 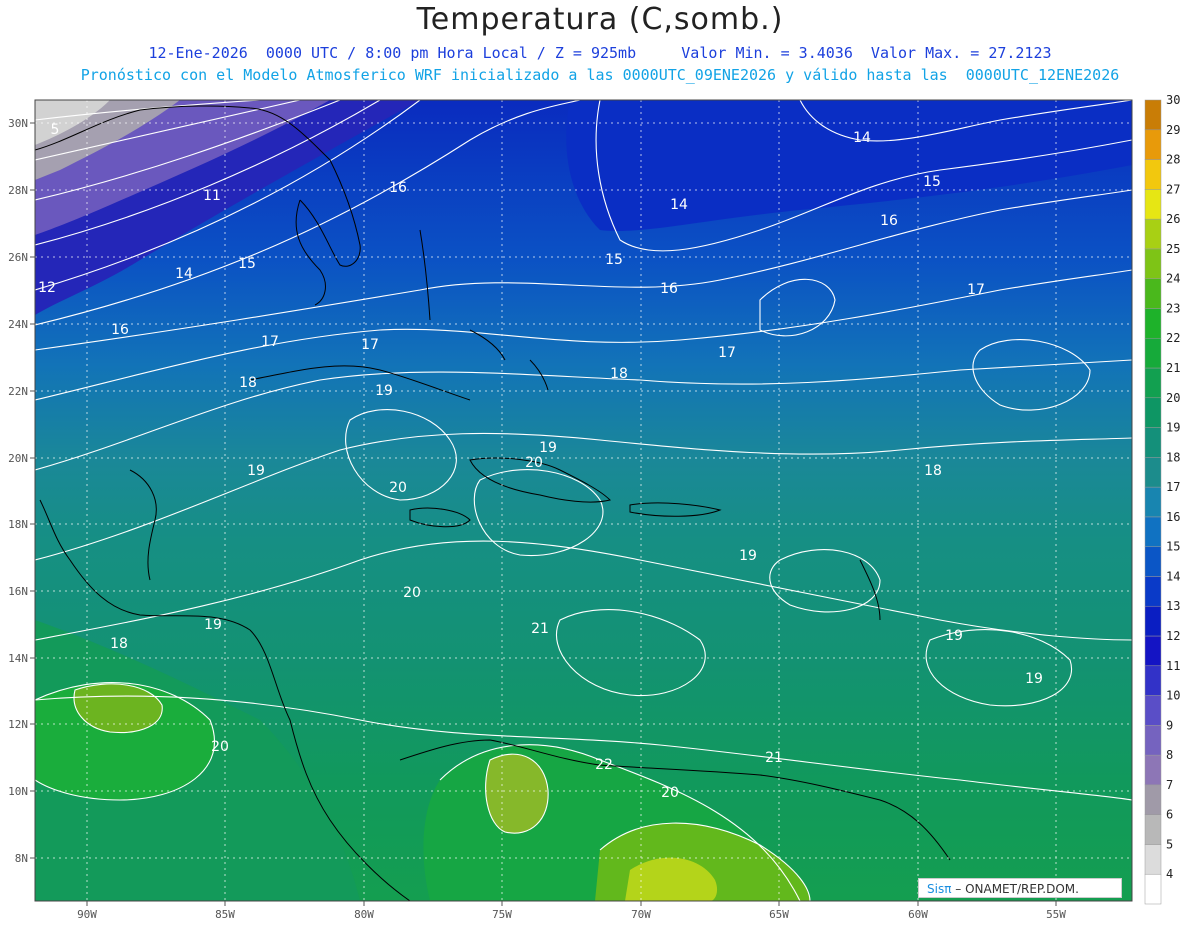 I want to click on colorbar-label: 16, so click(x=1173, y=517).